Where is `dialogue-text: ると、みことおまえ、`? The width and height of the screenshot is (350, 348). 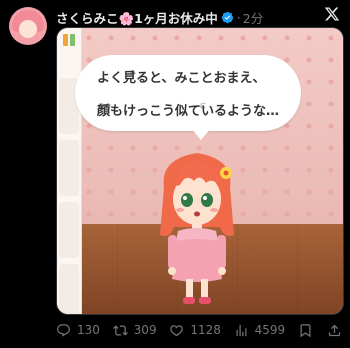 dialogue-text: ると、みことおまえ、 is located at coordinates (201, 78).